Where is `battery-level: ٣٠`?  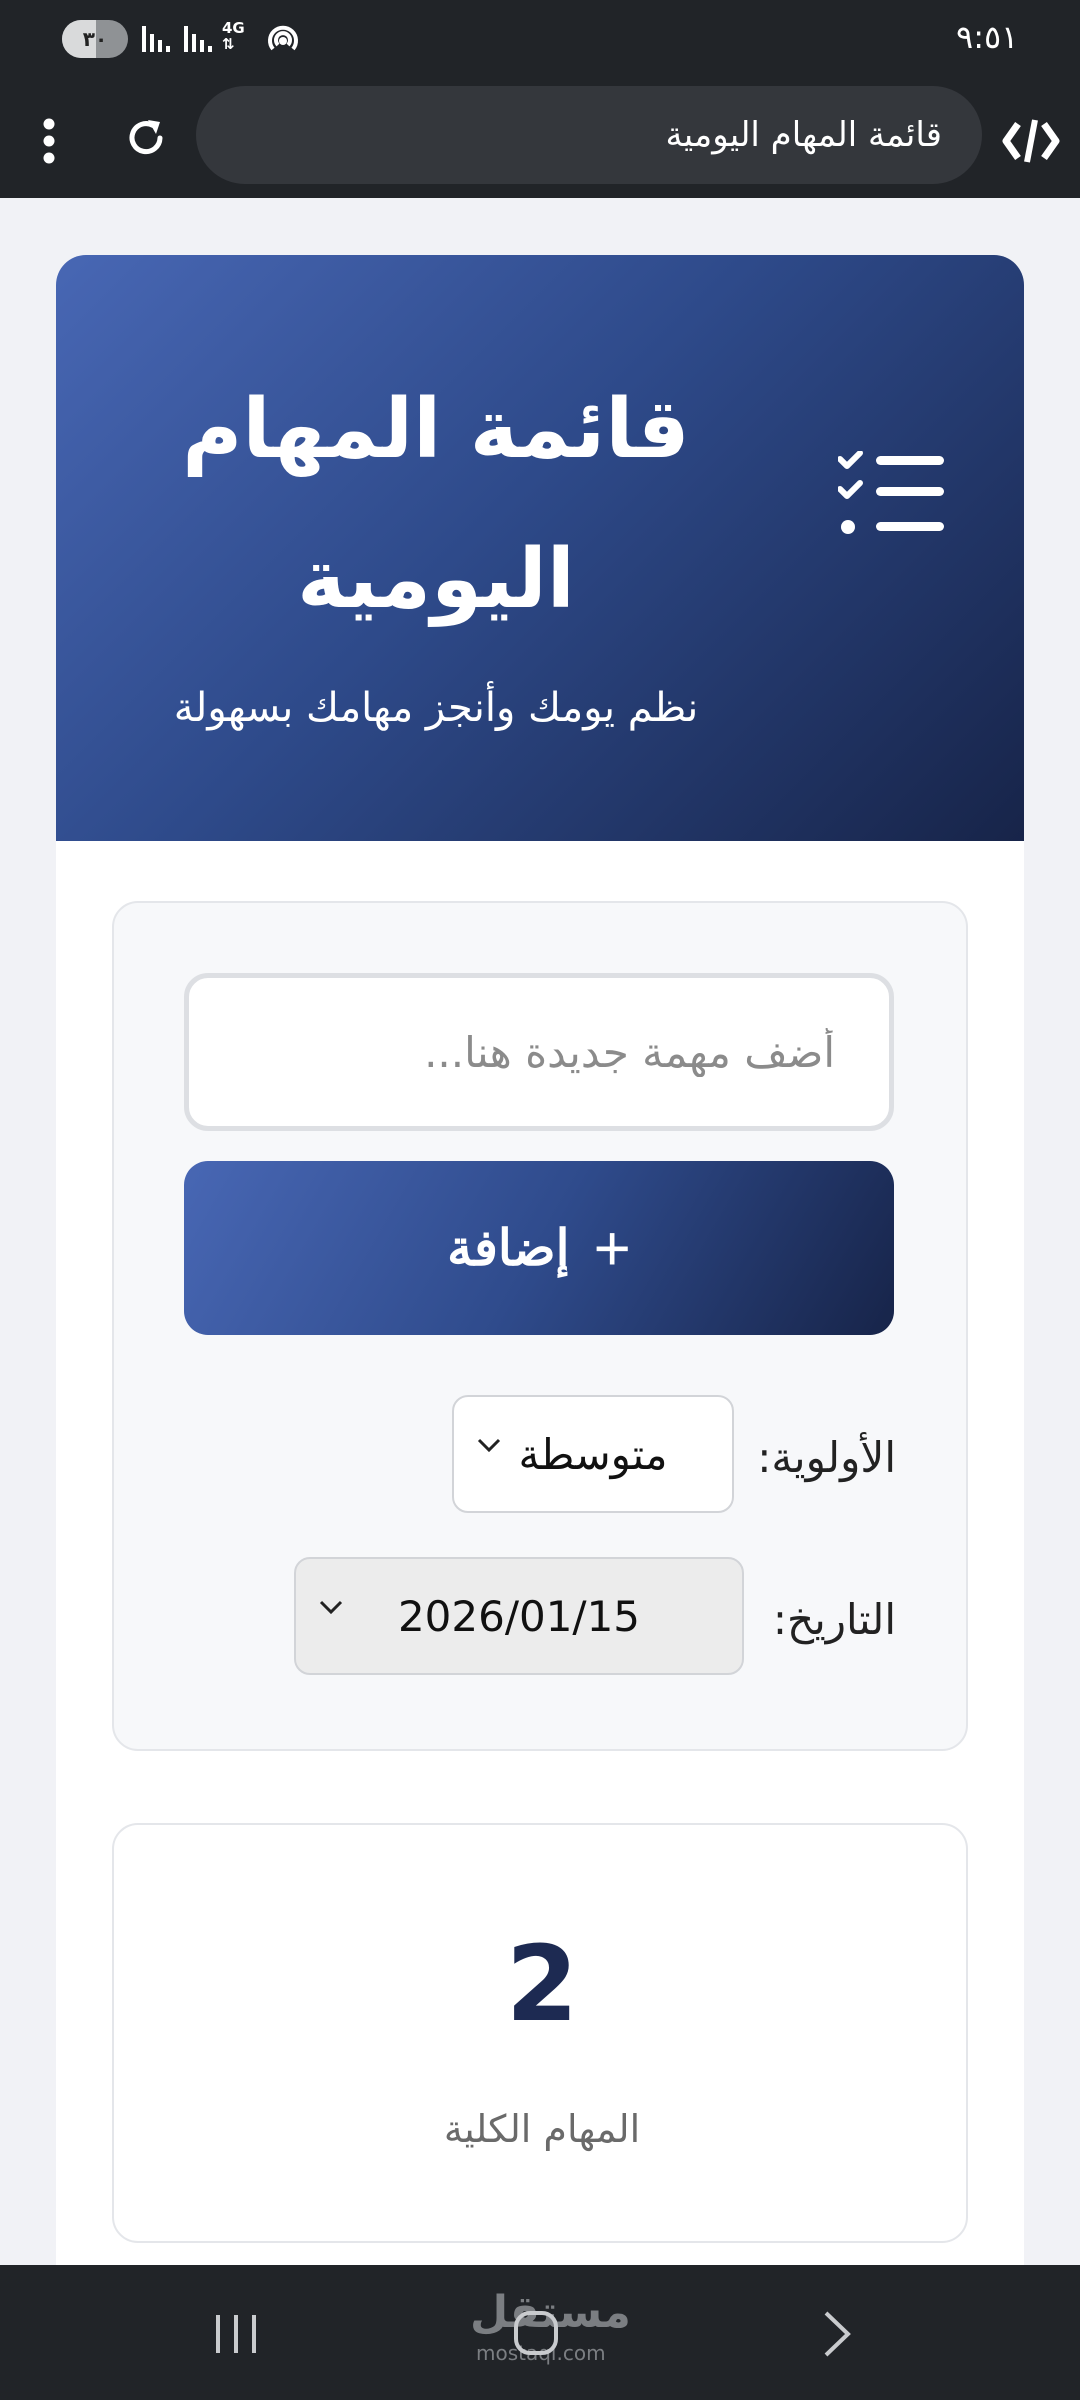
battery-level: ٣٠ is located at coordinates (95, 39).